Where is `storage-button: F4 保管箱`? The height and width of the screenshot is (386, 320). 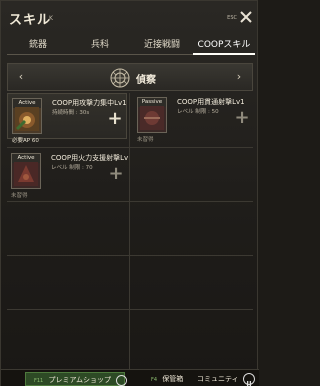
storage-button: F4 保管箱 is located at coordinates (173, 379).